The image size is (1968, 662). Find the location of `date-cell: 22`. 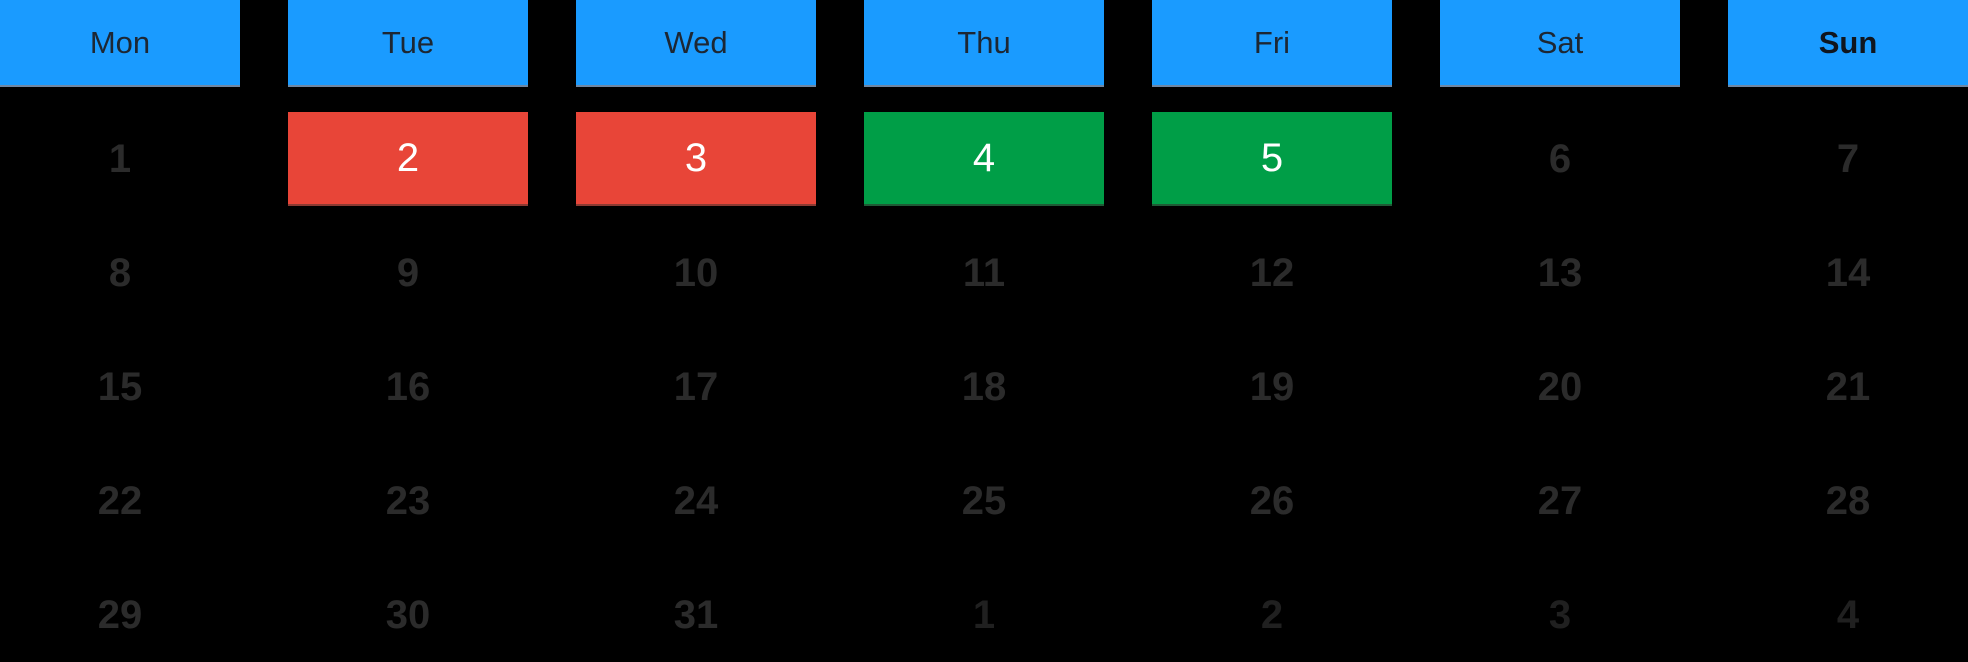

date-cell: 22 is located at coordinates (120, 501).